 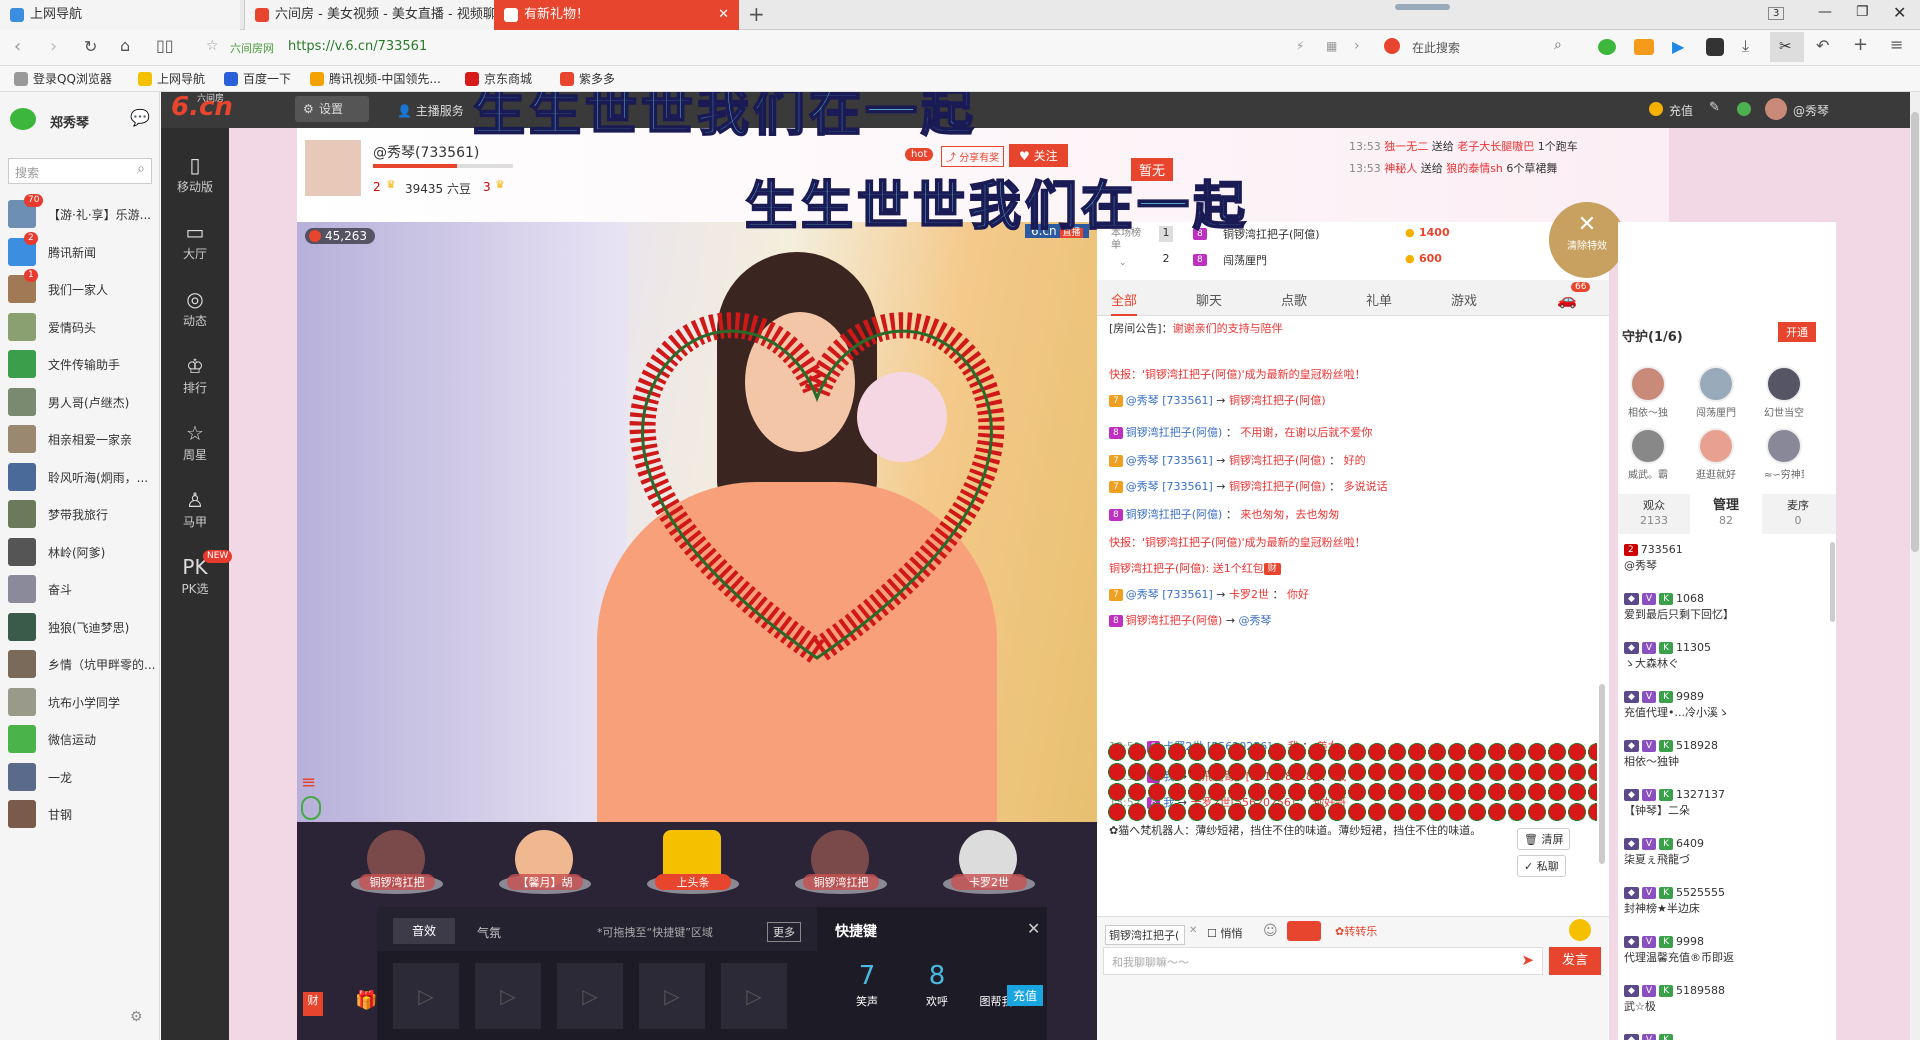 I want to click on ticker-to: 狼的泰情sh, so click(x=1474, y=168).